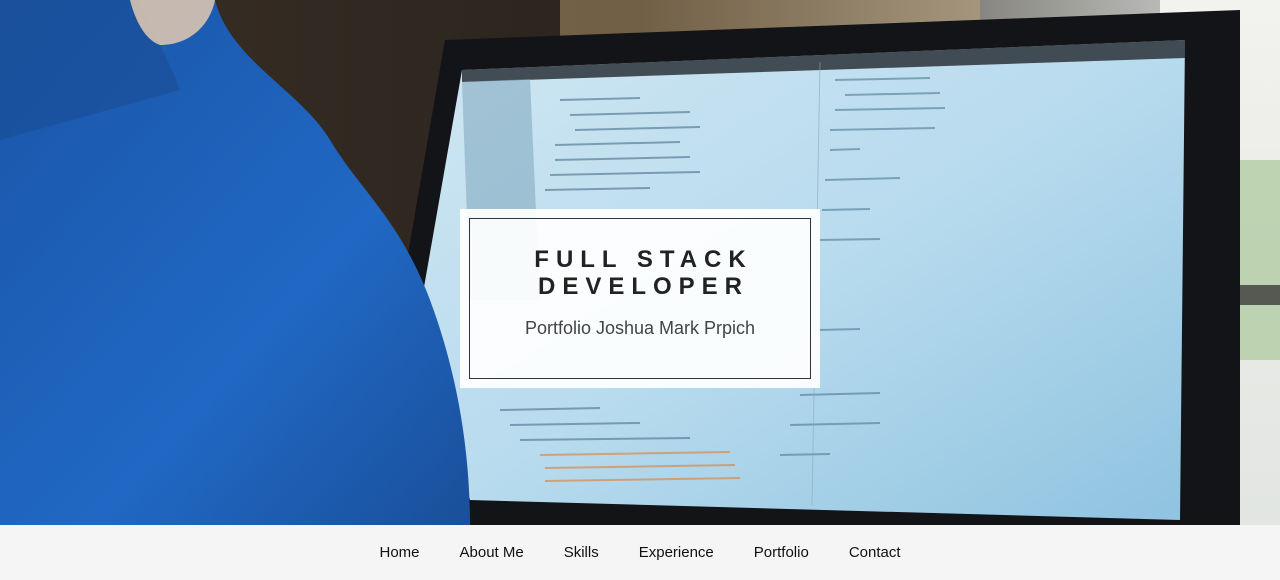 This screenshot has height=580, width=1280. Describe the element at coordinates (399, 553) in the screenshot. I see `nav-link-home: Home` at that location.